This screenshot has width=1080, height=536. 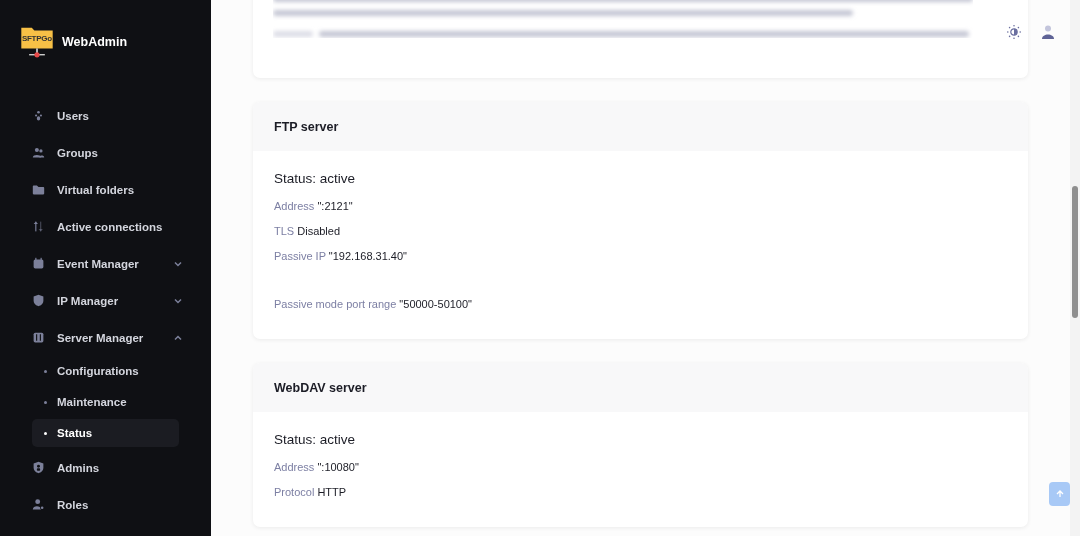 What do you see at coordinates (105, 504) in the screenshot?
I see `sidebar-item: Roles` at bounding box center [105, 504].